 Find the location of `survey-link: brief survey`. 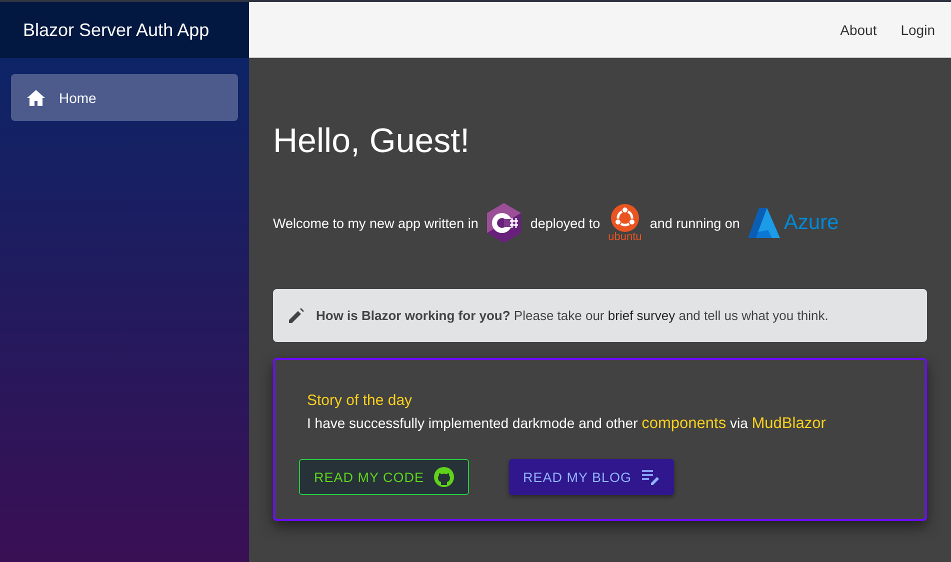

survey-link: brief survey is located at coordinates (642, 315).